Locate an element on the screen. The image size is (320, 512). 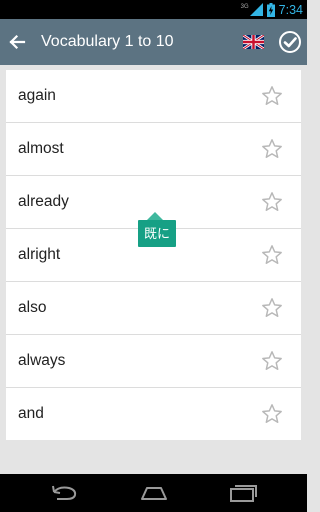
translation-tooltip: 既に is located at coordinates (157, 233).